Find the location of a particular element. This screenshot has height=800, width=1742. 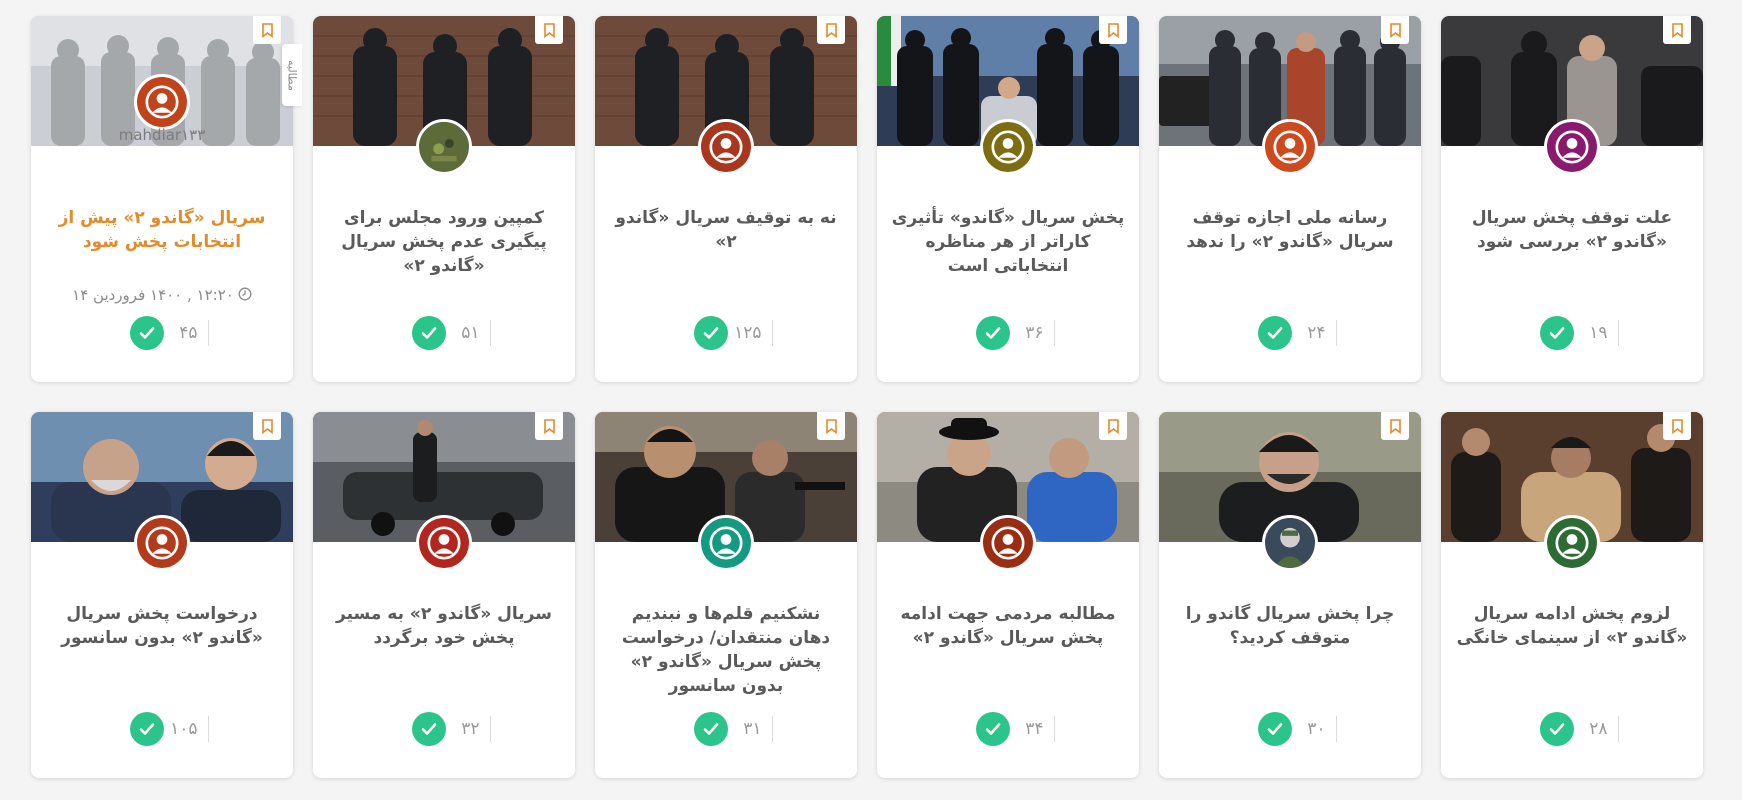

card-footer: ۱۹ is located at coordinates (1572, 333).